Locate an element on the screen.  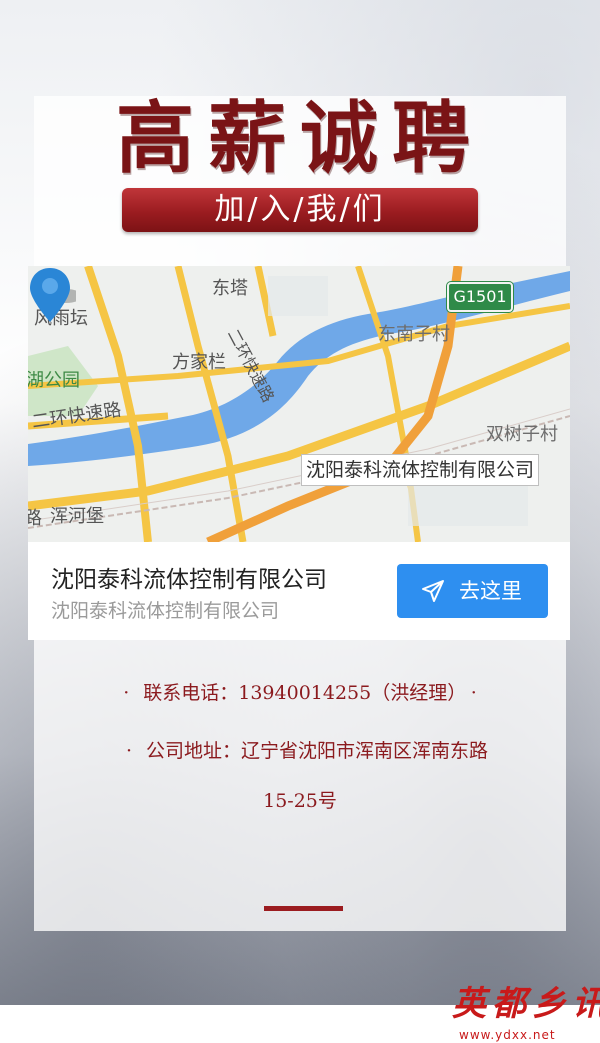
send-icon is located at coordinates (433, 591).